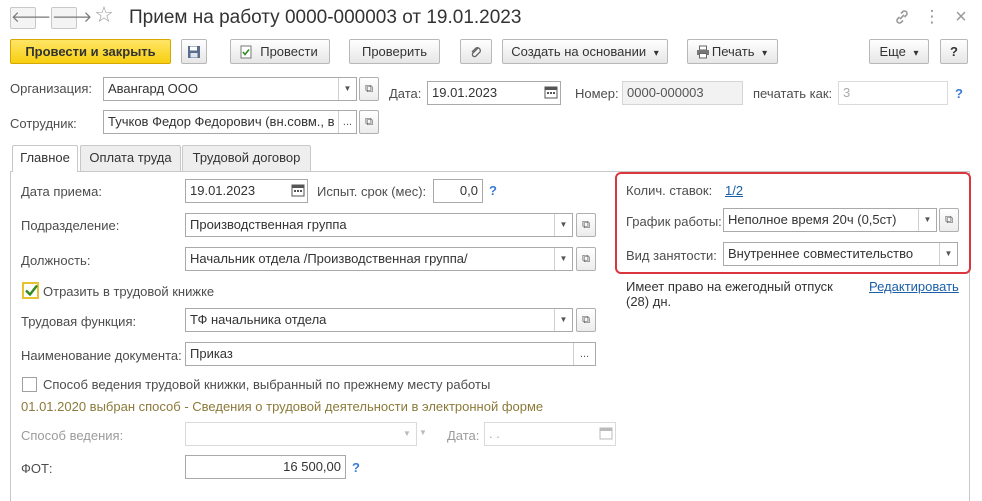 Image resolution: width=982 pixels, height=501 pixels. What do you see at coordinates (669, 190) in the screenshot?
I see `rates-label: Колич. ставок:` at bounding box center [669, 190].